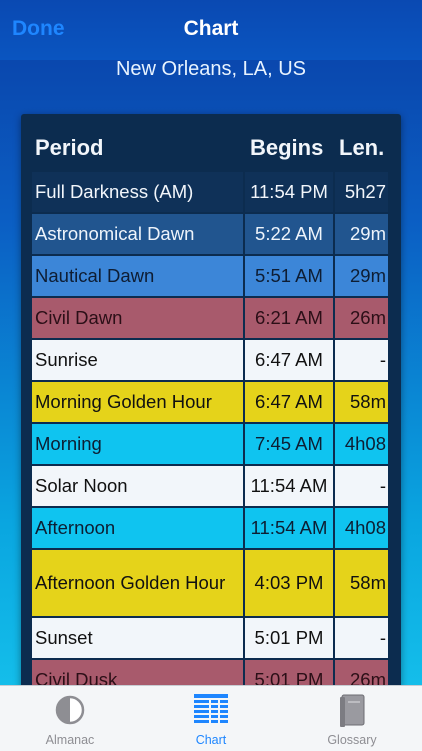  I want to click on begins-cell: 7:45 AM, so click(289, 444).